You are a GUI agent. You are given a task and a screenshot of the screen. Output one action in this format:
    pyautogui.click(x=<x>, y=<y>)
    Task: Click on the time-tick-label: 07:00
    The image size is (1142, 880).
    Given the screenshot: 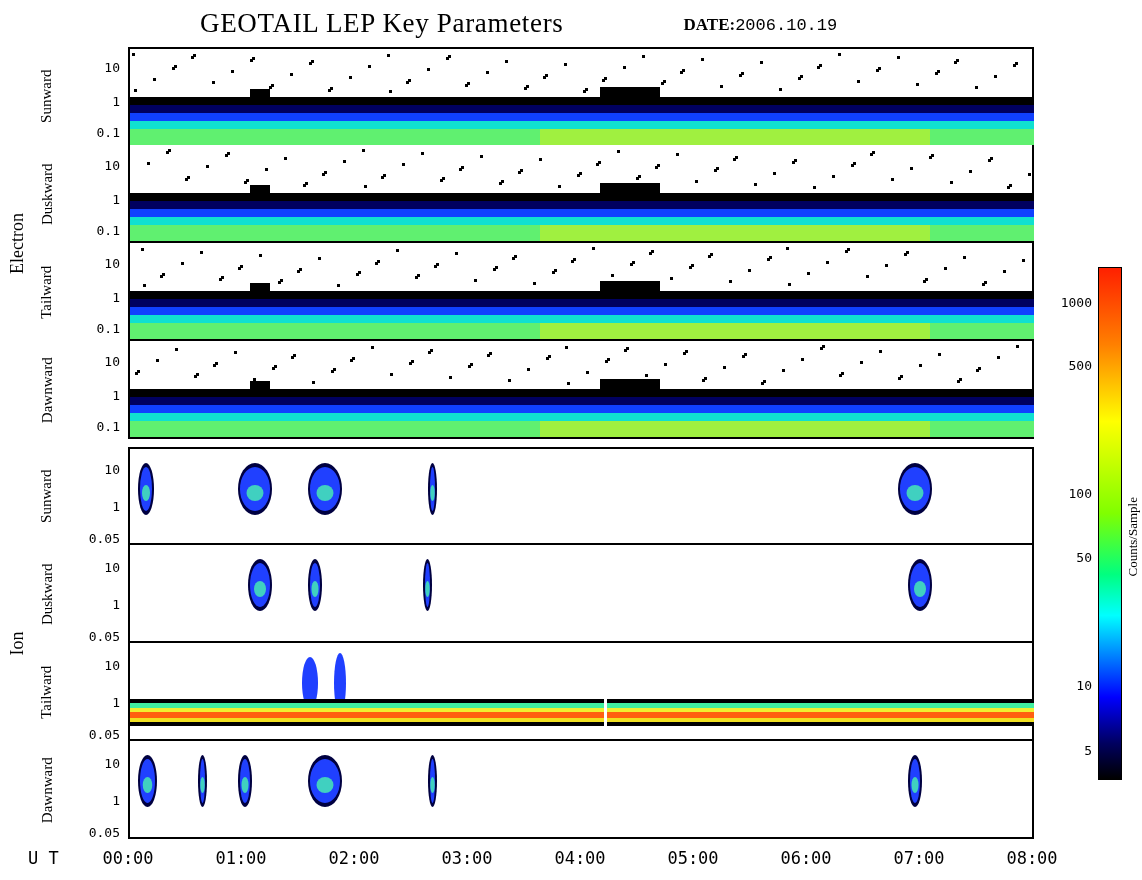 What is the action you would take?
    pyautogui.click(x=919, y=859)
    